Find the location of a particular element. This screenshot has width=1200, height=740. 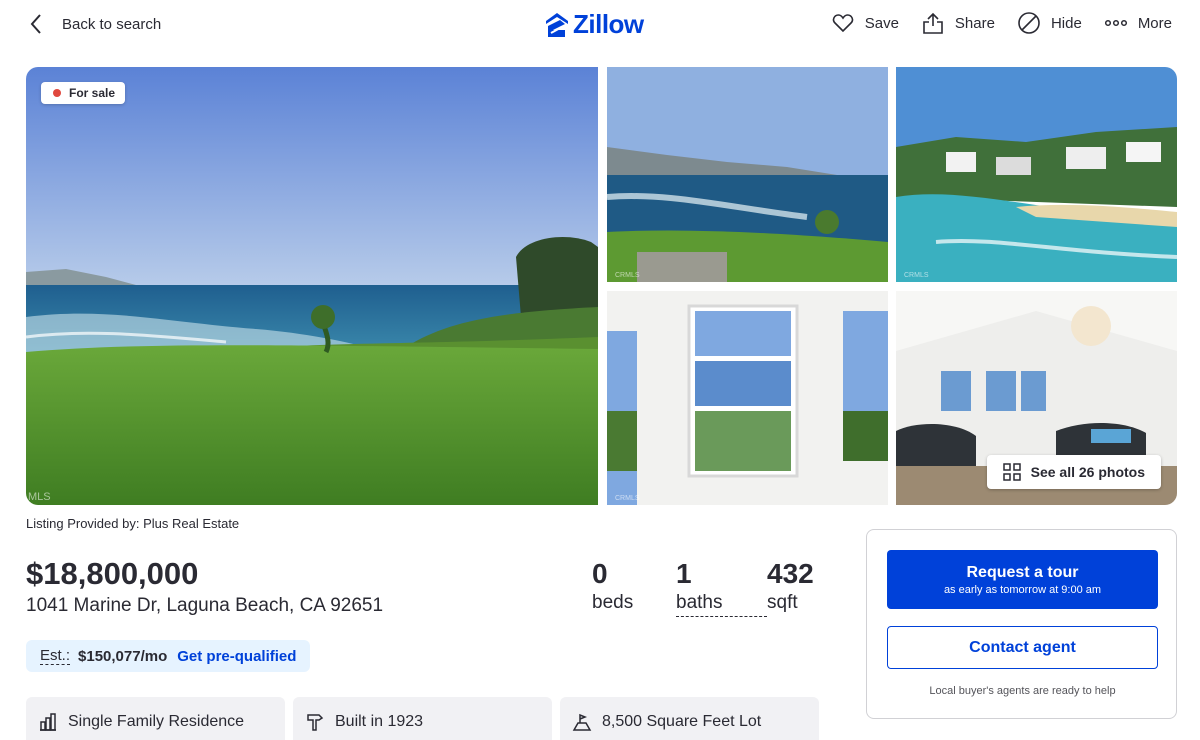

sqft-label: sqft is located at coordinates (782, 602).